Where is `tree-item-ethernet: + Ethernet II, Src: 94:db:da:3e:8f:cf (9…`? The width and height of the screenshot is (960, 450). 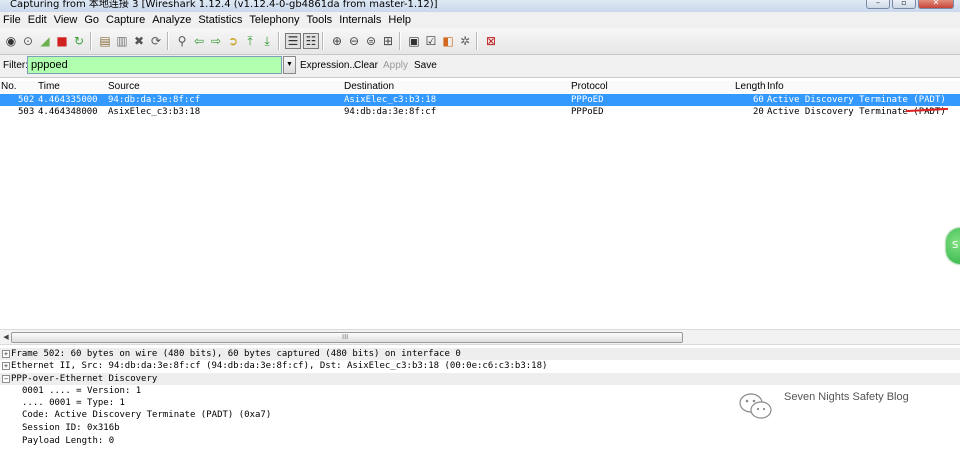
tree-item-ethernet: + Ethernet II, Src: 94:db:da:3e:8f:cf (9… is located at coordinates (480, 366).